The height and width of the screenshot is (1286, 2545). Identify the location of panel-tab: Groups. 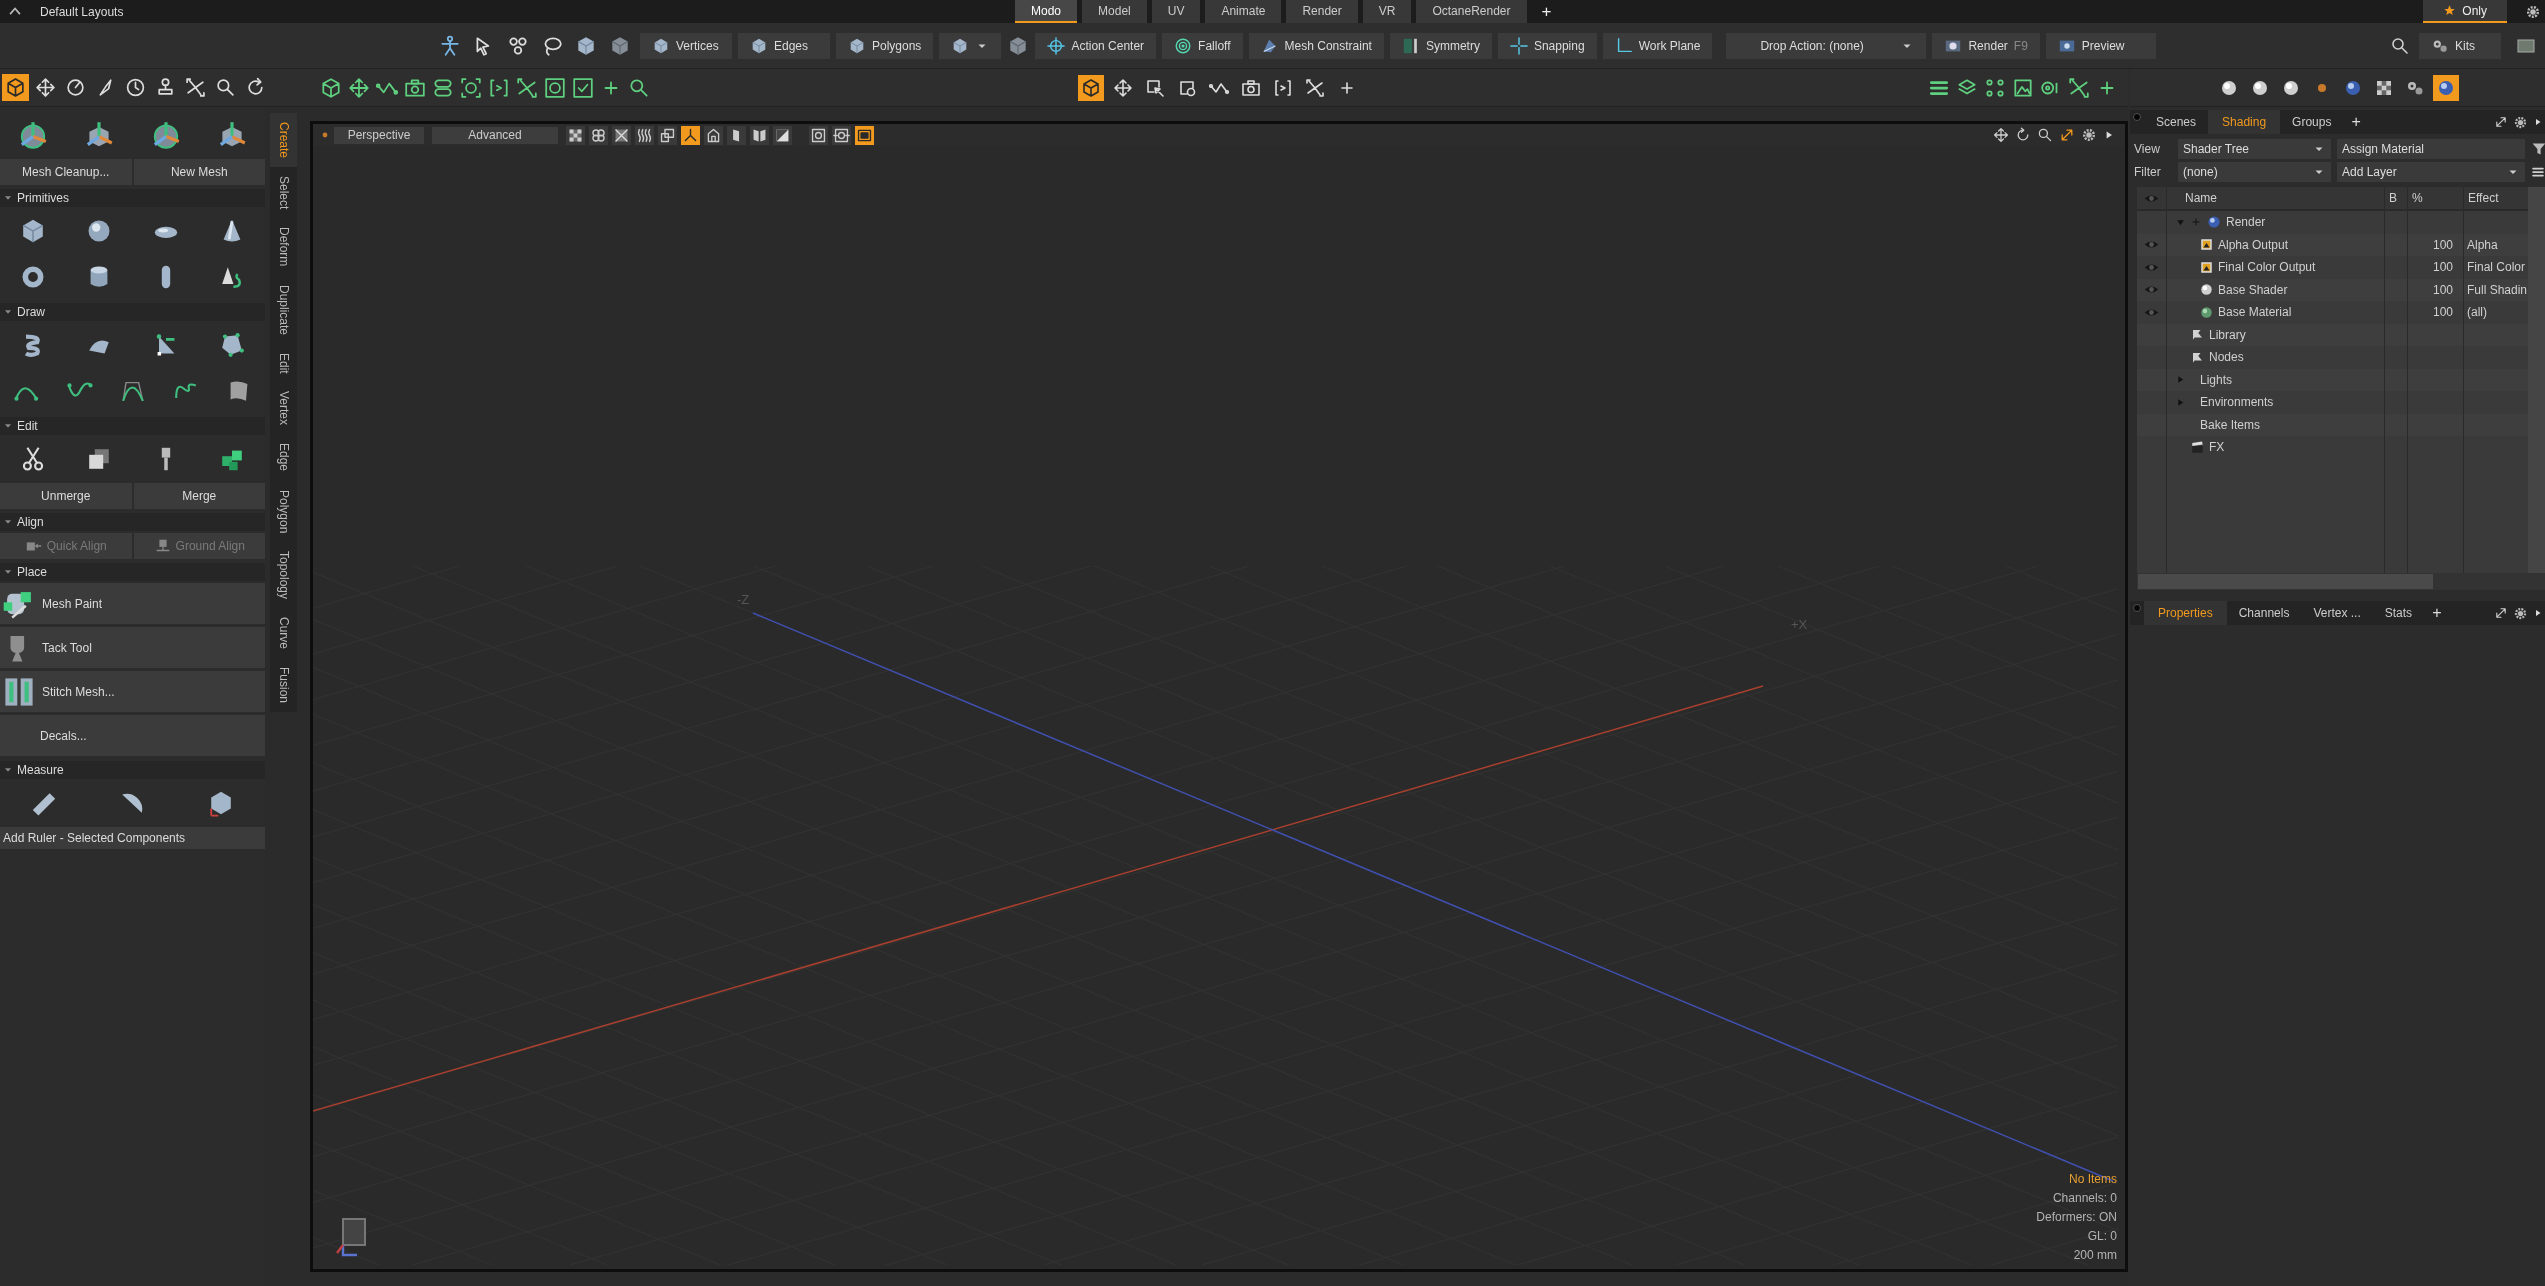
(2312, 122).